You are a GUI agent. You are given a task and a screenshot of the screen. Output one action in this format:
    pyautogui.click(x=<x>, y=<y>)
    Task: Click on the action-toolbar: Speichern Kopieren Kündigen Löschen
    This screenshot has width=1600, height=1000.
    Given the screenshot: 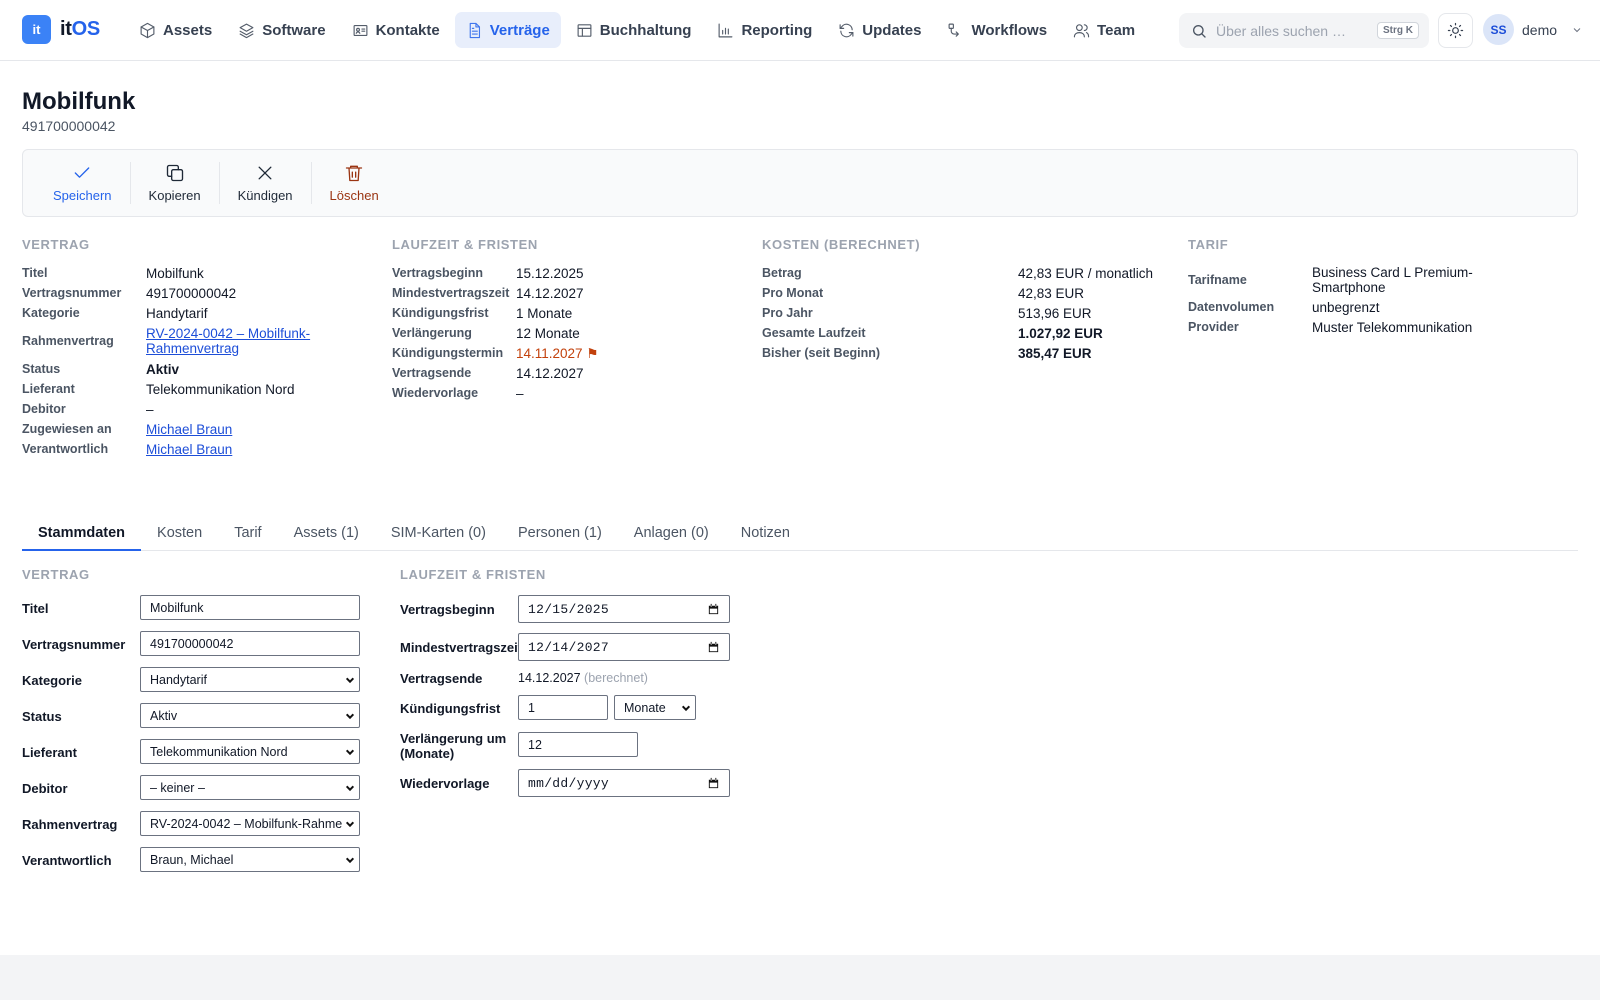 What is the action you would take?
    pyautogui.click(x=800, y=183)
    